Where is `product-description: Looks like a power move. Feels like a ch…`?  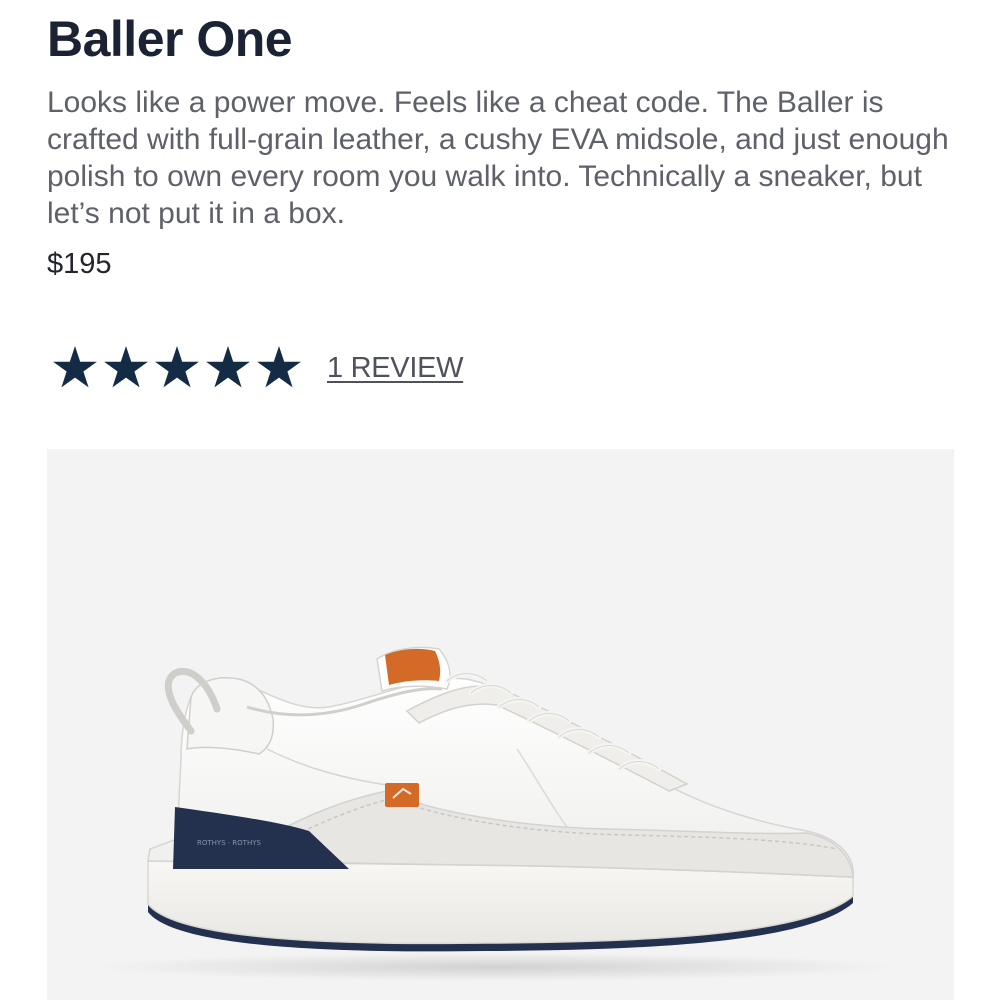
product-description: Looks like a power move. Feels like a ch… is located at coordinates (498, 158).